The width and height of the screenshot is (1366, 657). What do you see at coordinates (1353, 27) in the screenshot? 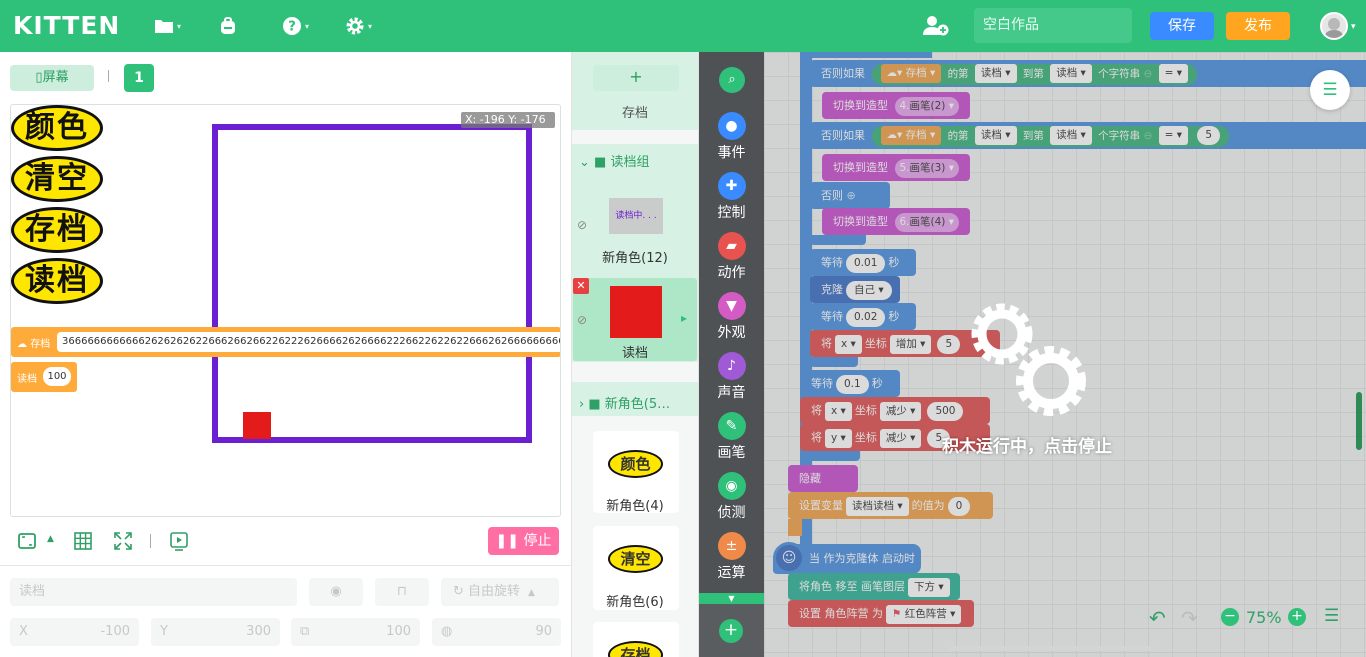
I see `avatar-caret-icon: ▾` at bounding box center [1353, 27].